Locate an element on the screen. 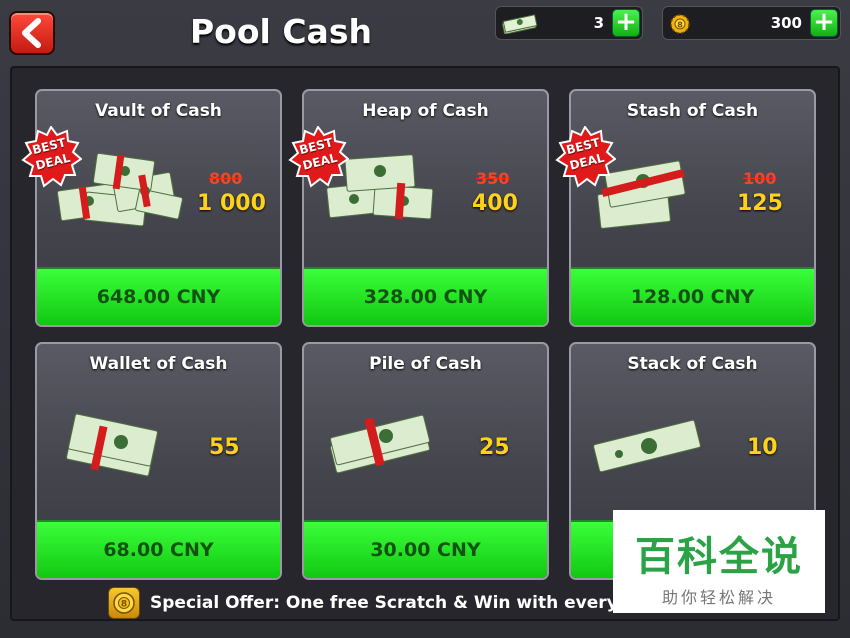 The height and width of the screenshot is (638, 850). add-cash-button: + is located at coordinates (626, 23).